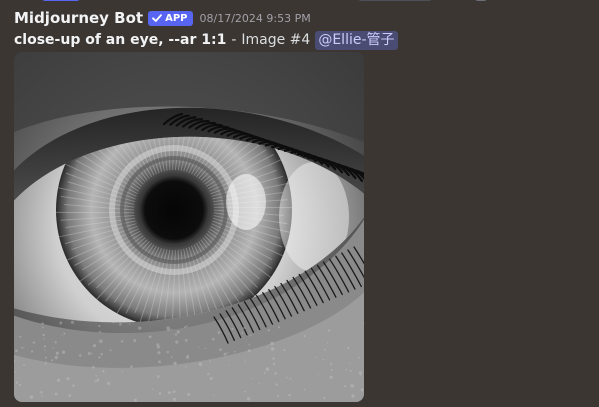 The image size is (599, 407). I want to click on user-mention: @Ellie-管子, so click(356, 40).